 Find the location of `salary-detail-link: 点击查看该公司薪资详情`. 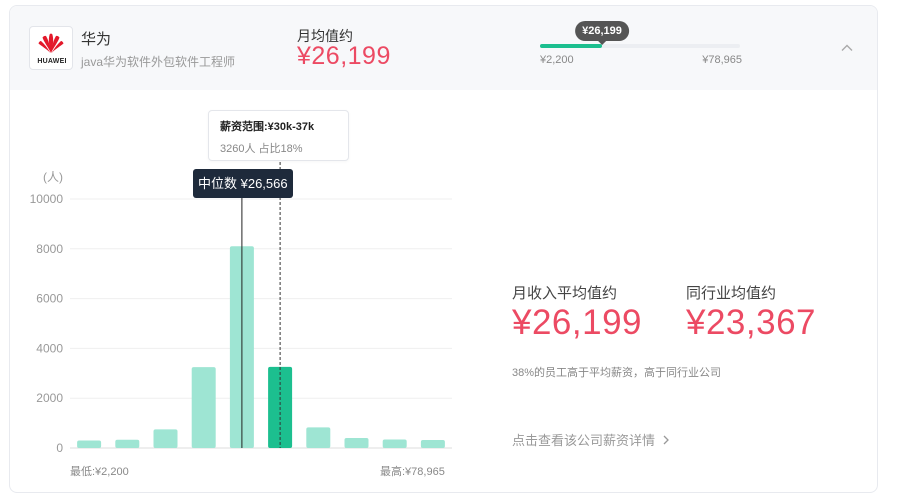

salary-detail-link: 点击查看该公司薪资详情 is located at coordinates (591, 439).